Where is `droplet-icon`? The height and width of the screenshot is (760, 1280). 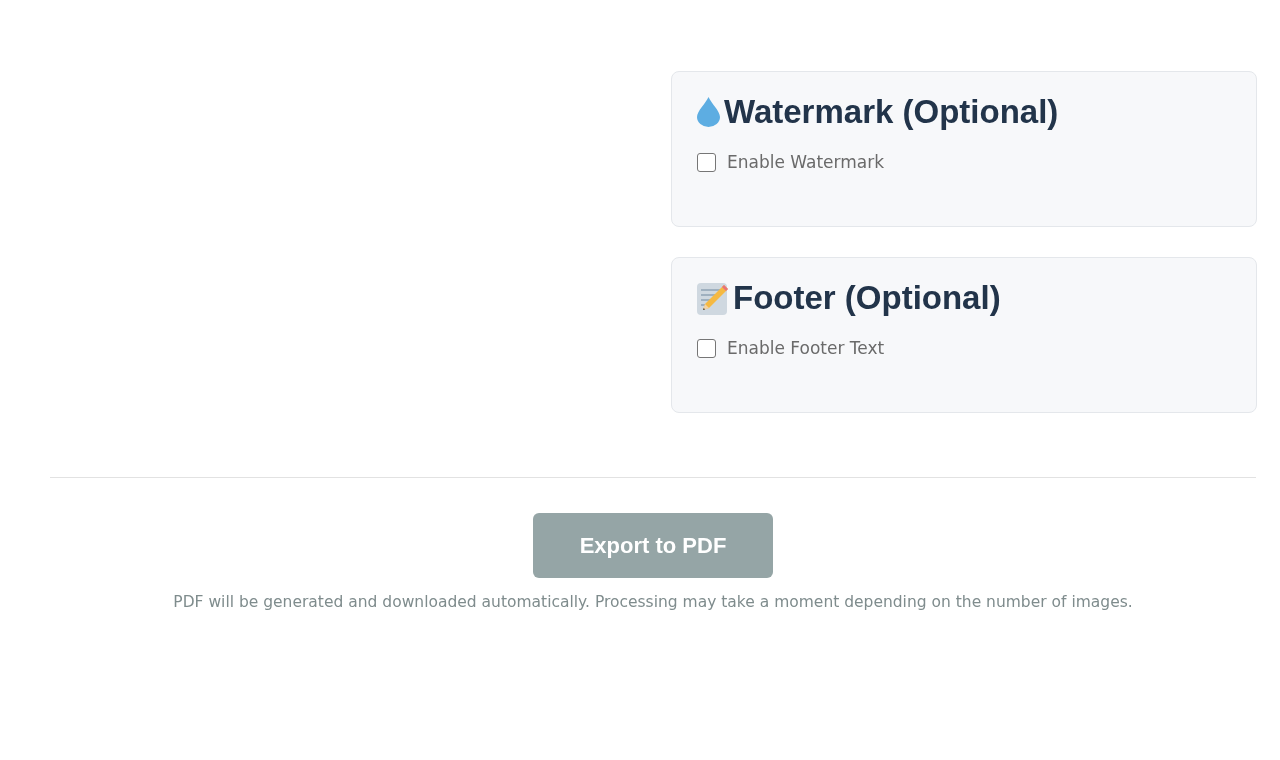 droplet-icon is located at coordinates (708, 112).